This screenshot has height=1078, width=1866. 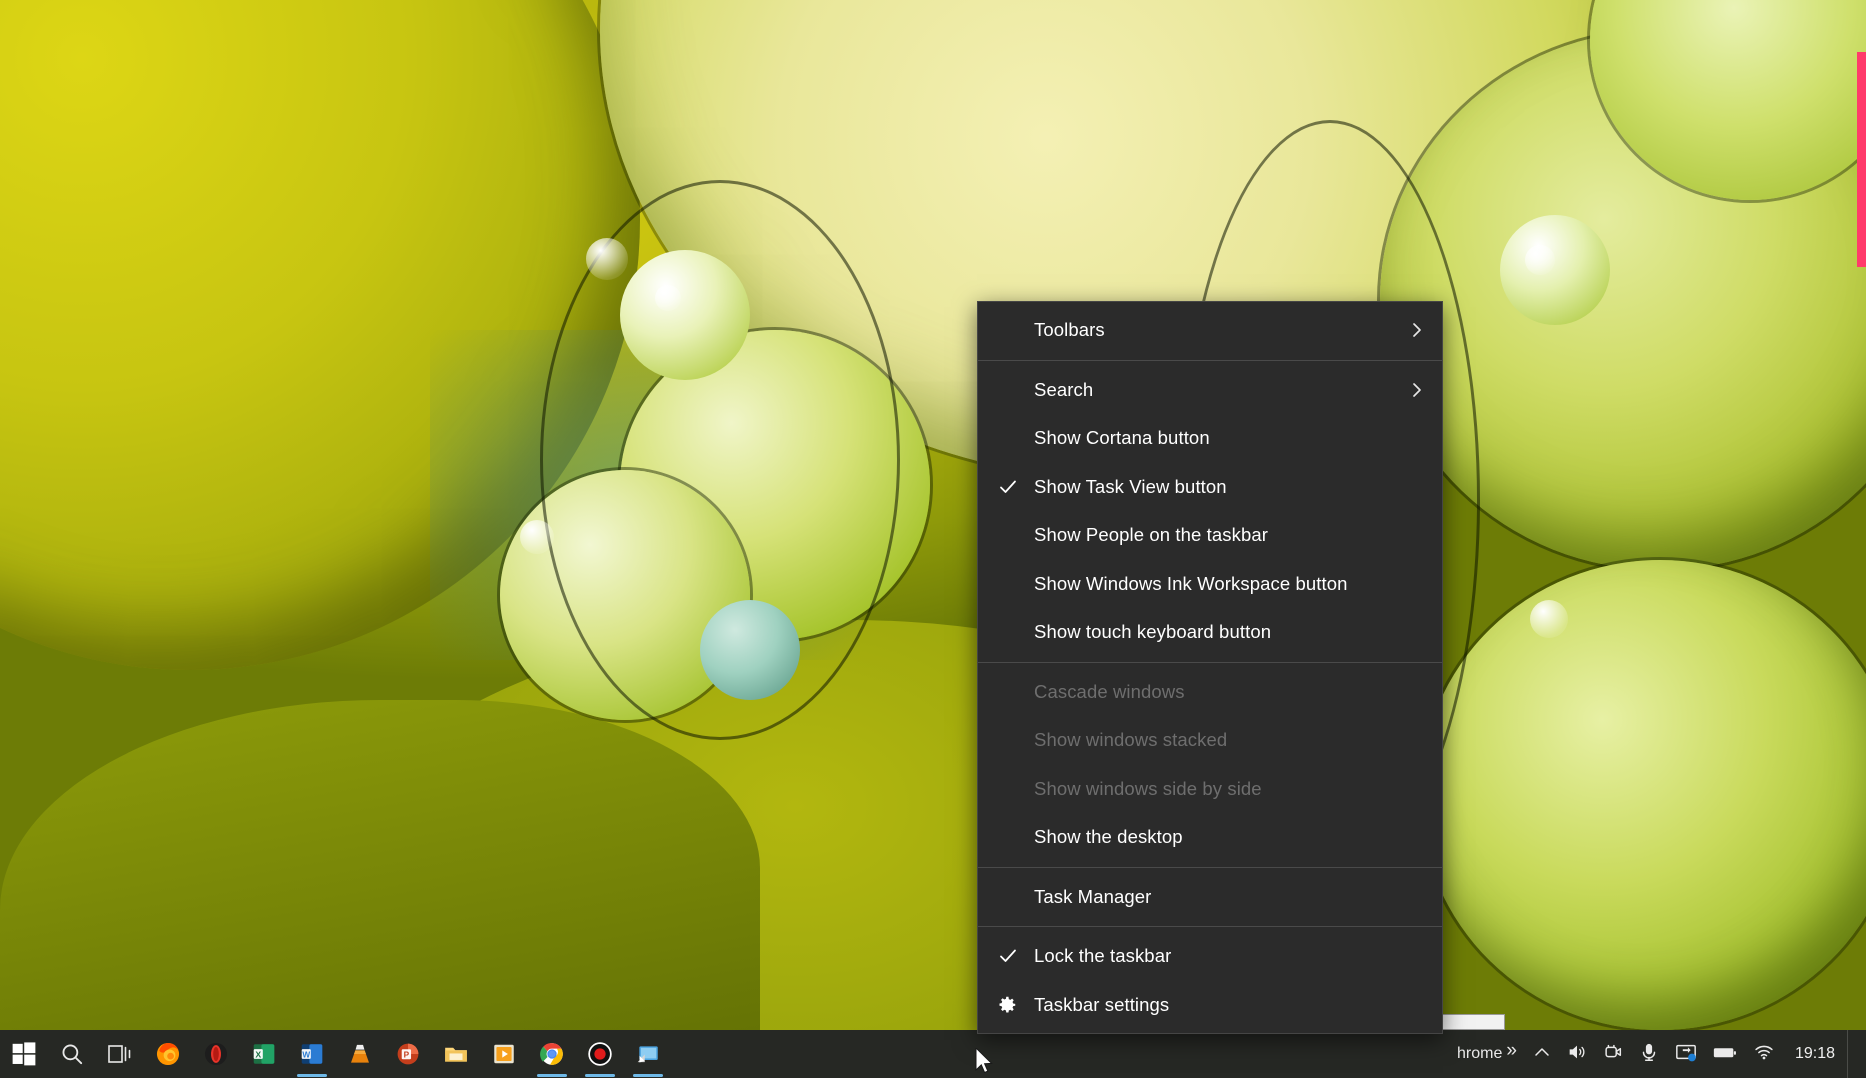 I want to click on clock: 19:18, so click(x=1815, y=1054).